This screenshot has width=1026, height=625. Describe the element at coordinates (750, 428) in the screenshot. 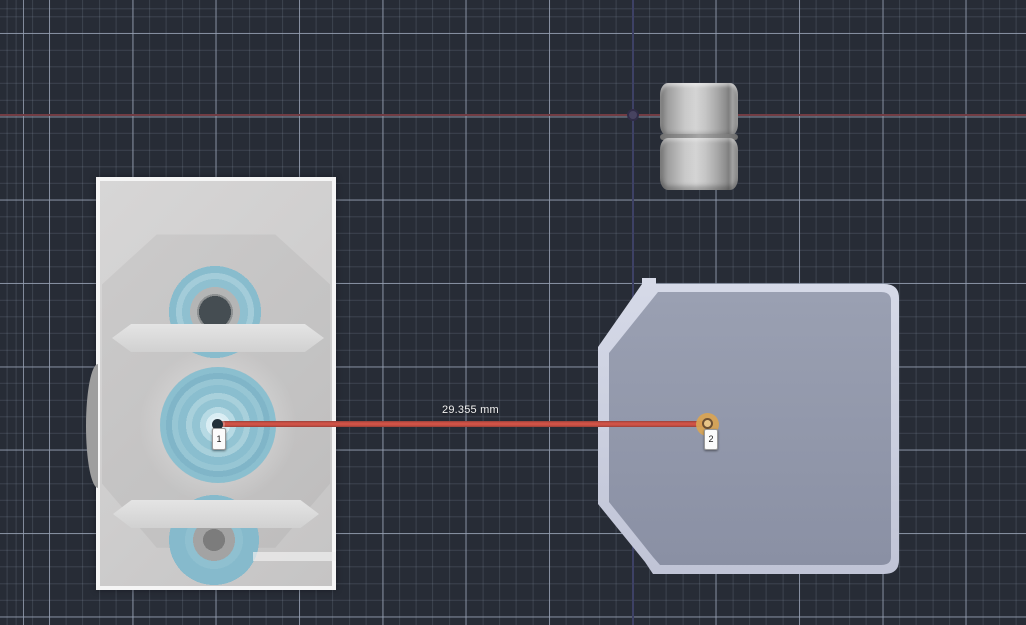

I see `plate-face` at that location.